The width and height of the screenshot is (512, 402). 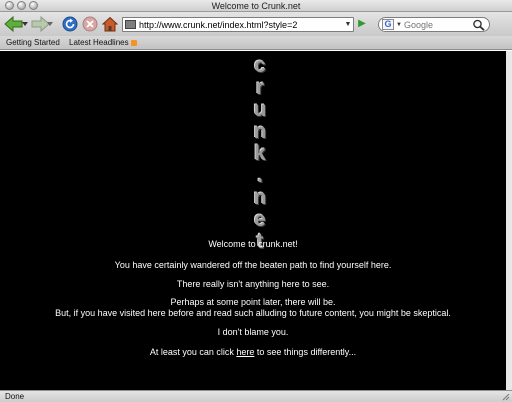 I want to click on crunk-net-logo: crunk.net, so click(x=260, y=154).